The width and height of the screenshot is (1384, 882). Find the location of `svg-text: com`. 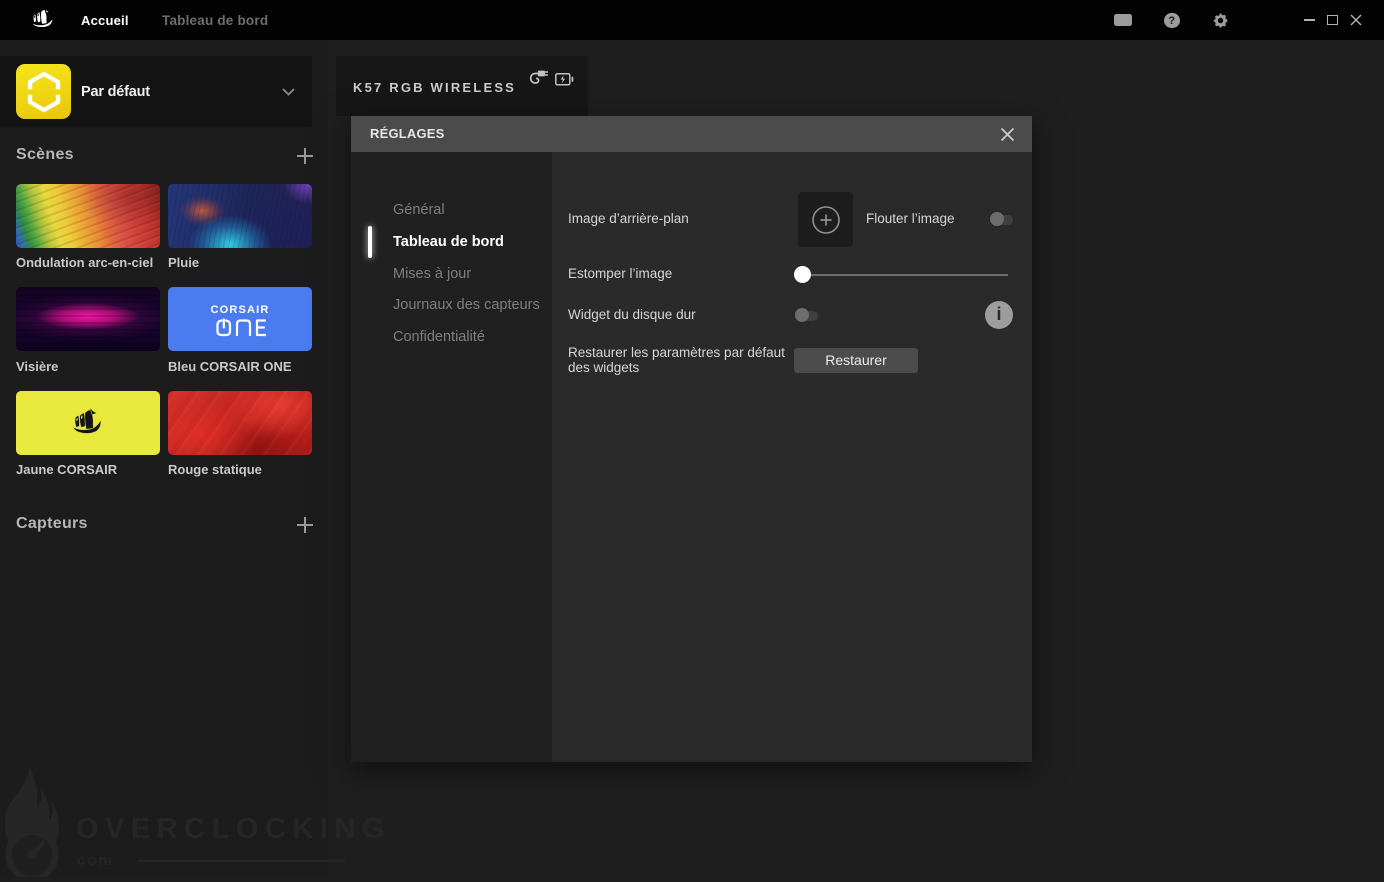

svg-text: com is located at coordinates (95, 860).